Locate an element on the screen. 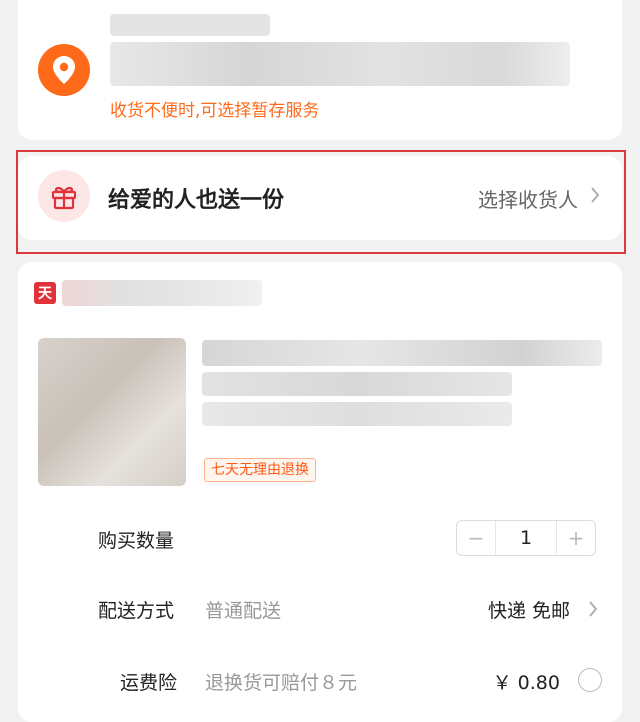 Image resolution: width=640 pixels, height=722 pixels. decrease-button: − is located at coordinates (476, 538).